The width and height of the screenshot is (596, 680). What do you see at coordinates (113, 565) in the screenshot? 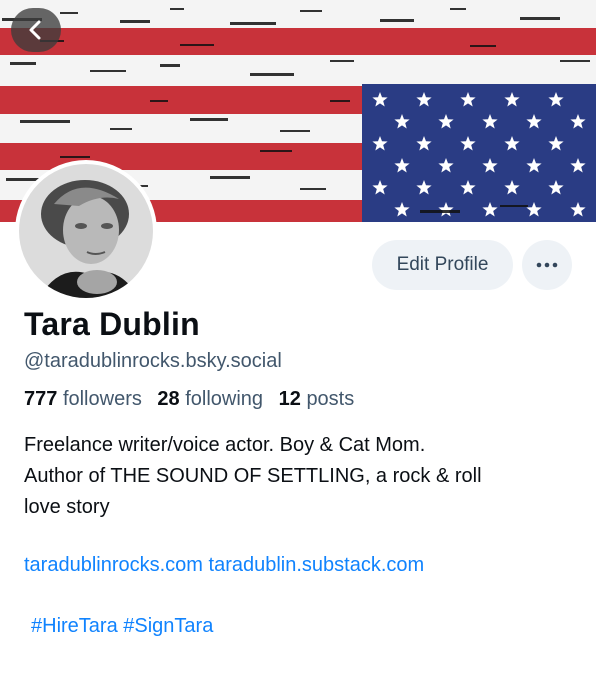
I see `website-link: taradublinrocks.com` at bounding box center [113, 565].